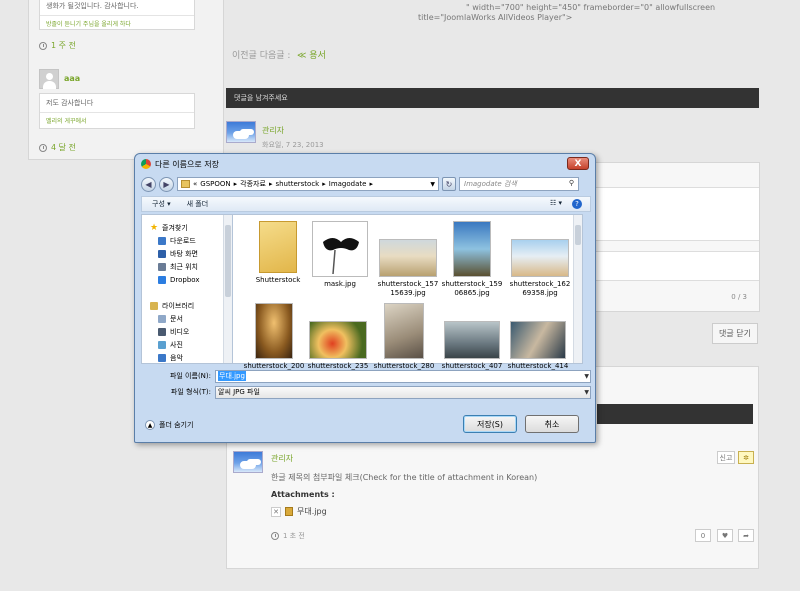  What do you see at coordinates (187, 289) in the screenshot?
I see `navigation-pane: ★ 즐겨찾기 다운로드바탕 화면최근 위치 Dropbox 라이브러리문서 비디오사진음악` at bounding box center [187, 289].